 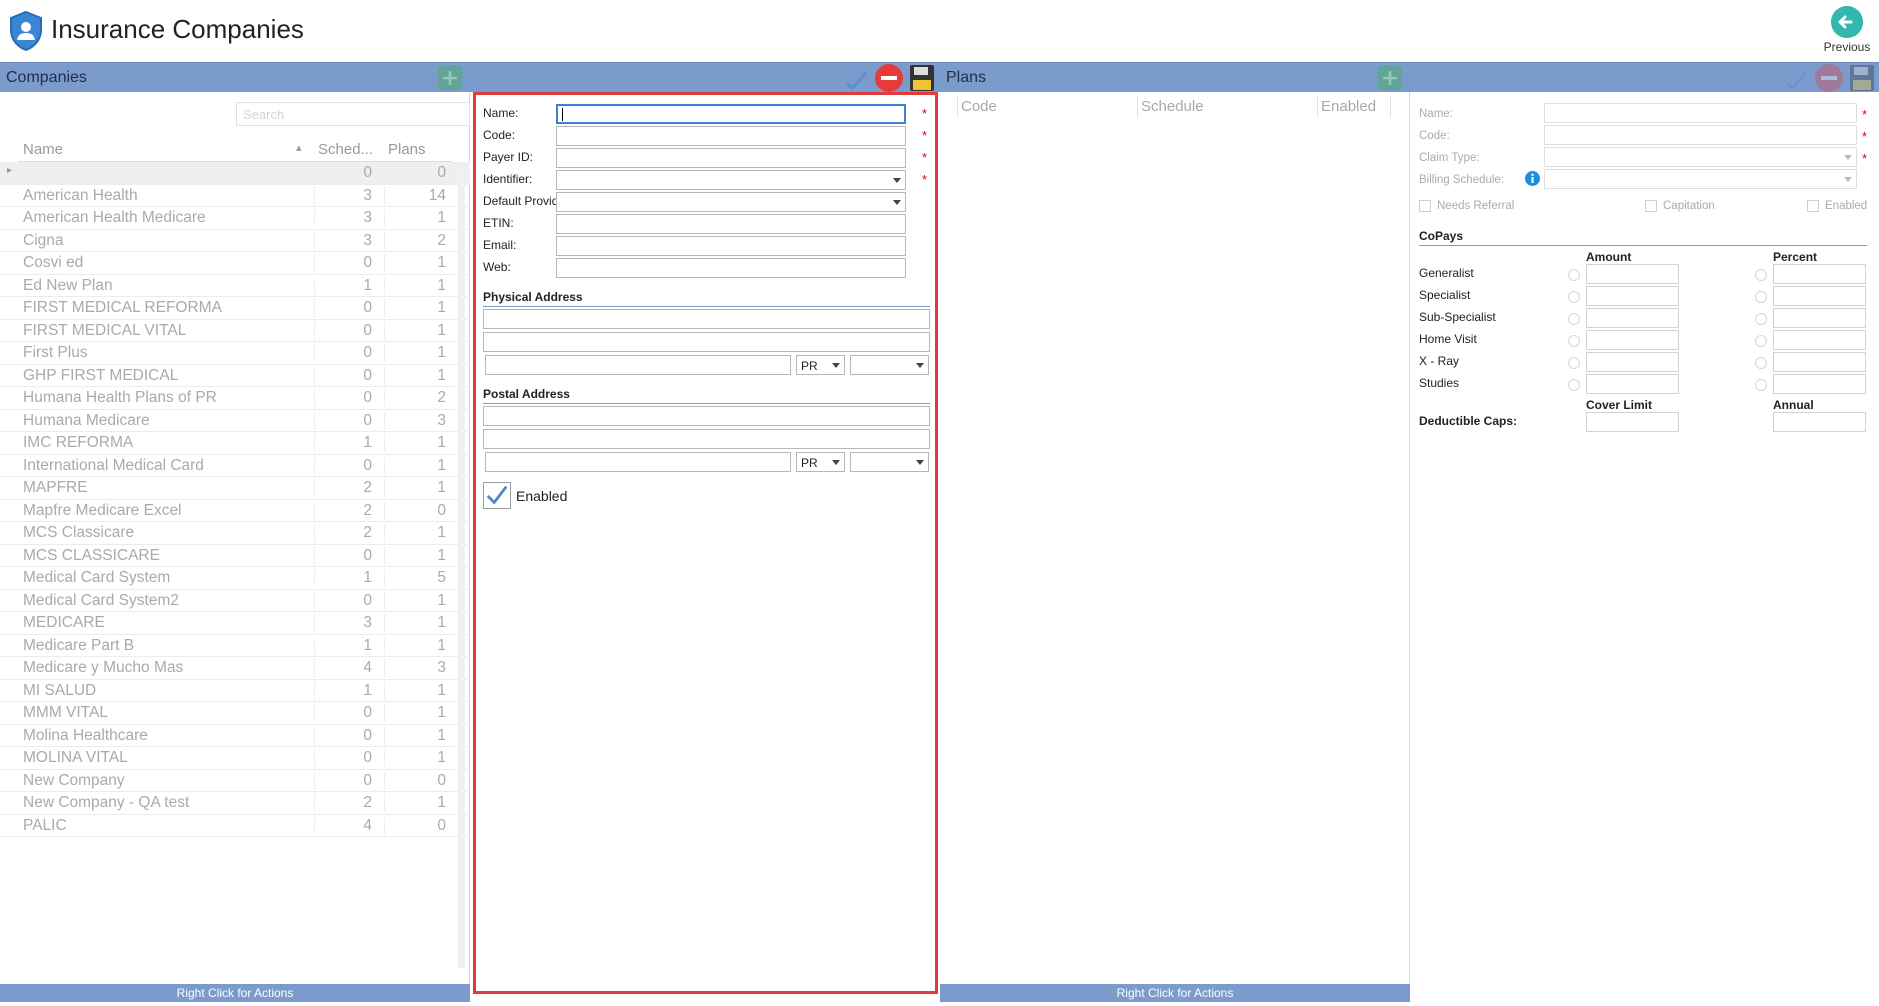 What do you see at coordinates (235, 218) in the screenshot?
I see `table-row: American Health Medicare 3 1` at bounding box center [235, 218].